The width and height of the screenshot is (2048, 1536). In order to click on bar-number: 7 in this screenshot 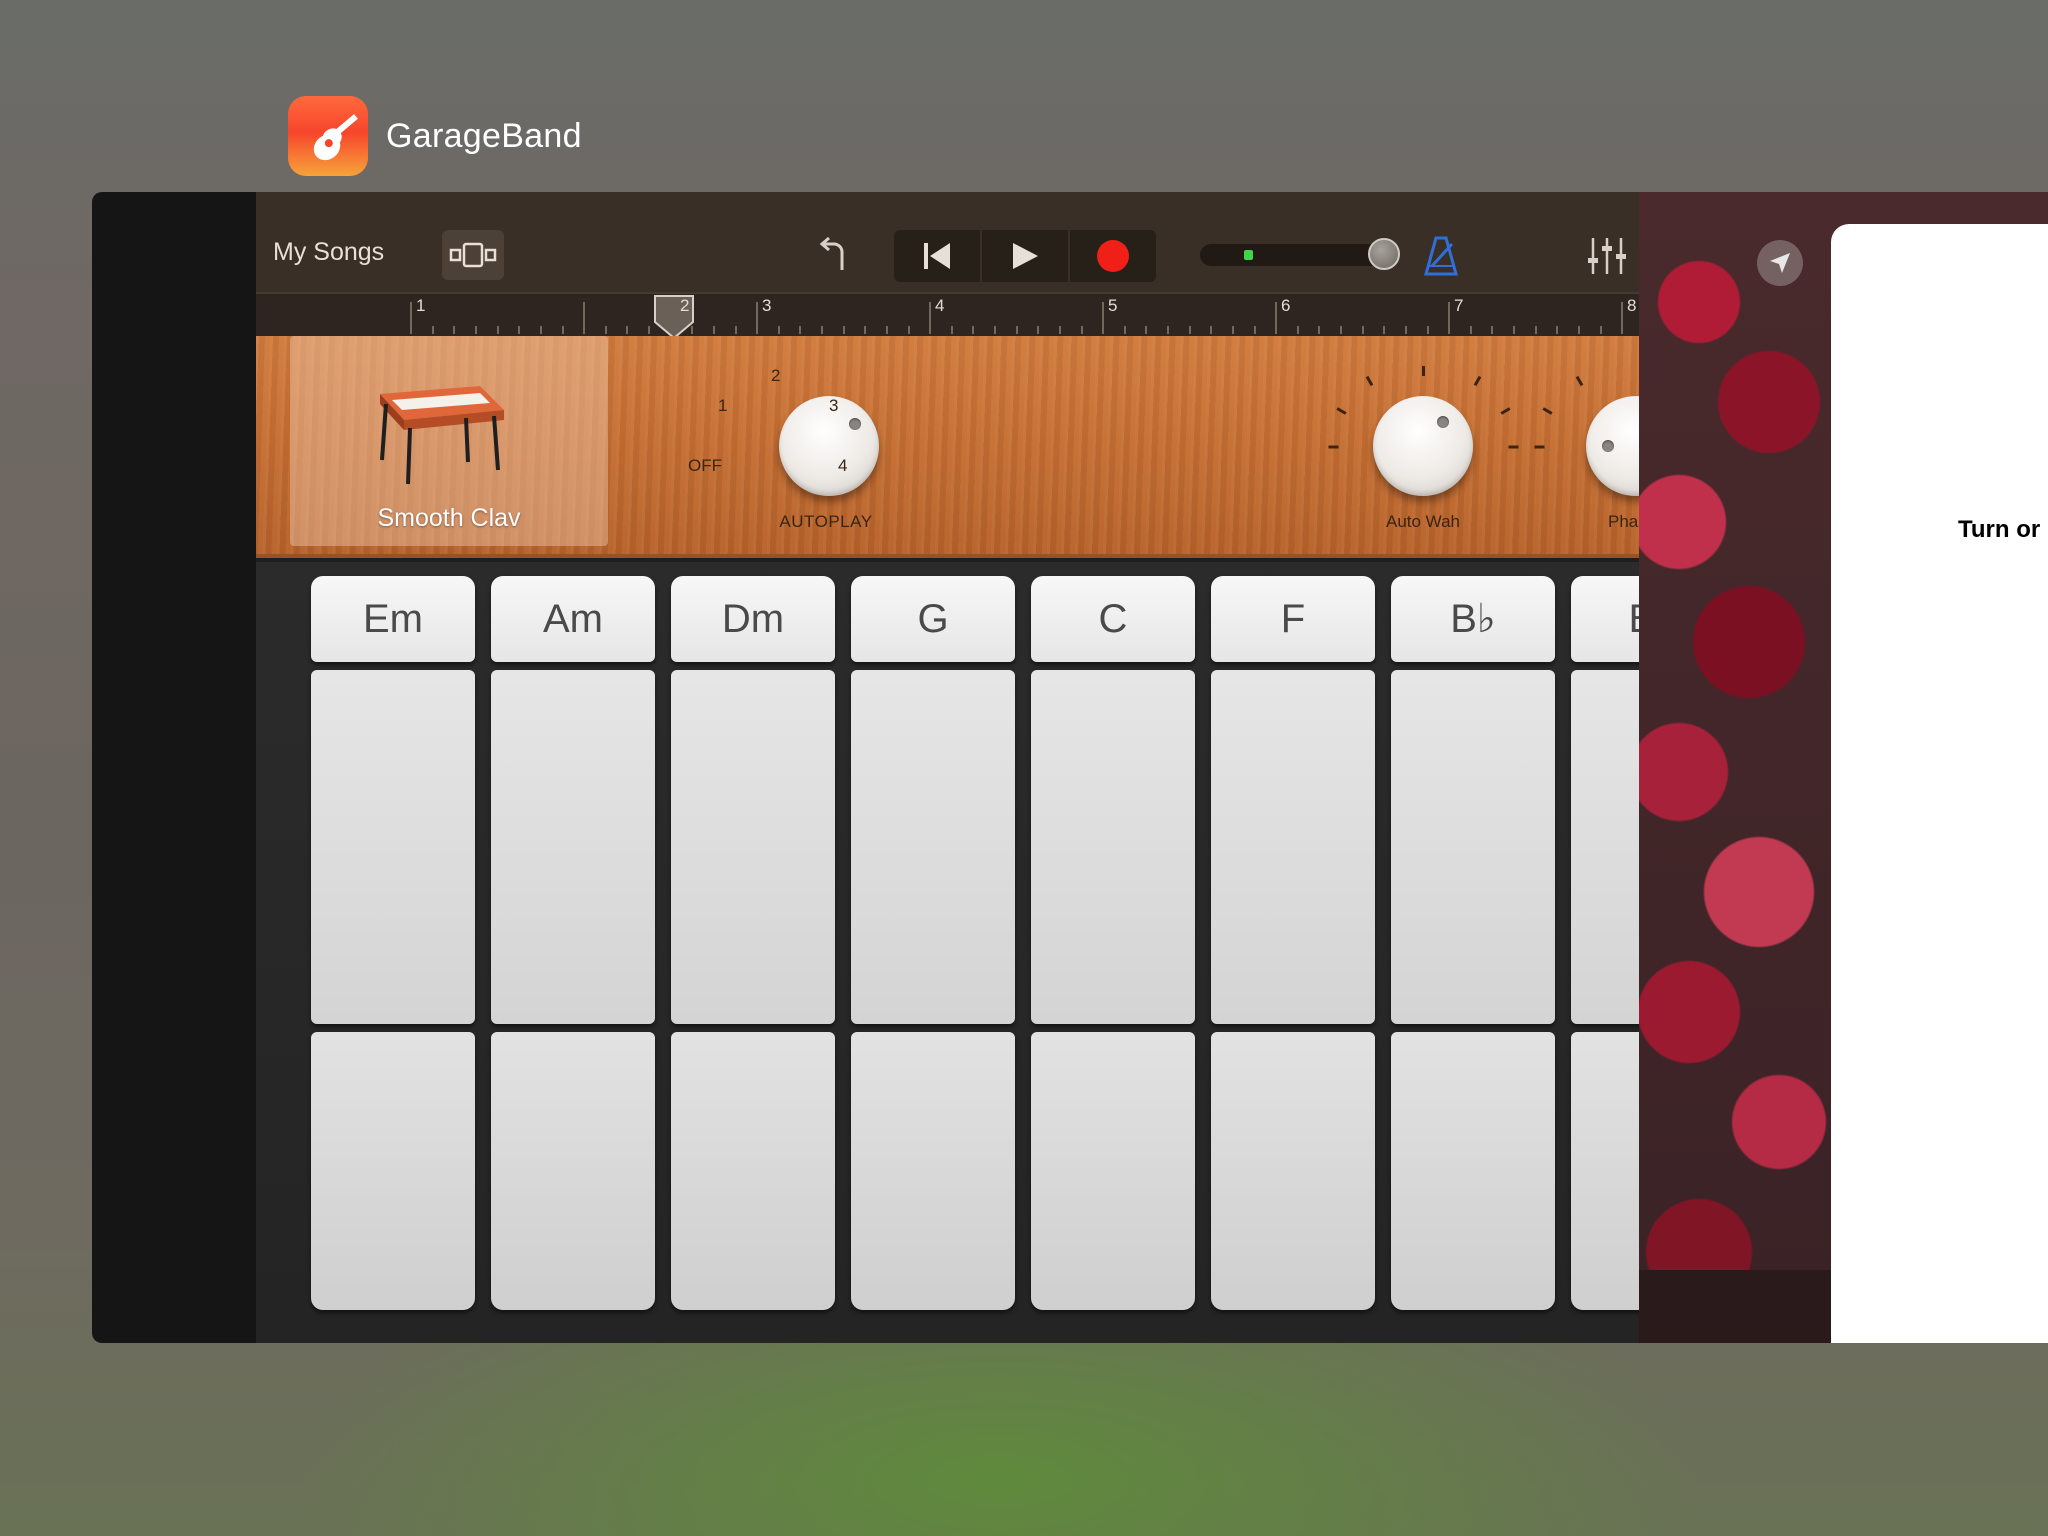, I will do `click(1459, 305)`.